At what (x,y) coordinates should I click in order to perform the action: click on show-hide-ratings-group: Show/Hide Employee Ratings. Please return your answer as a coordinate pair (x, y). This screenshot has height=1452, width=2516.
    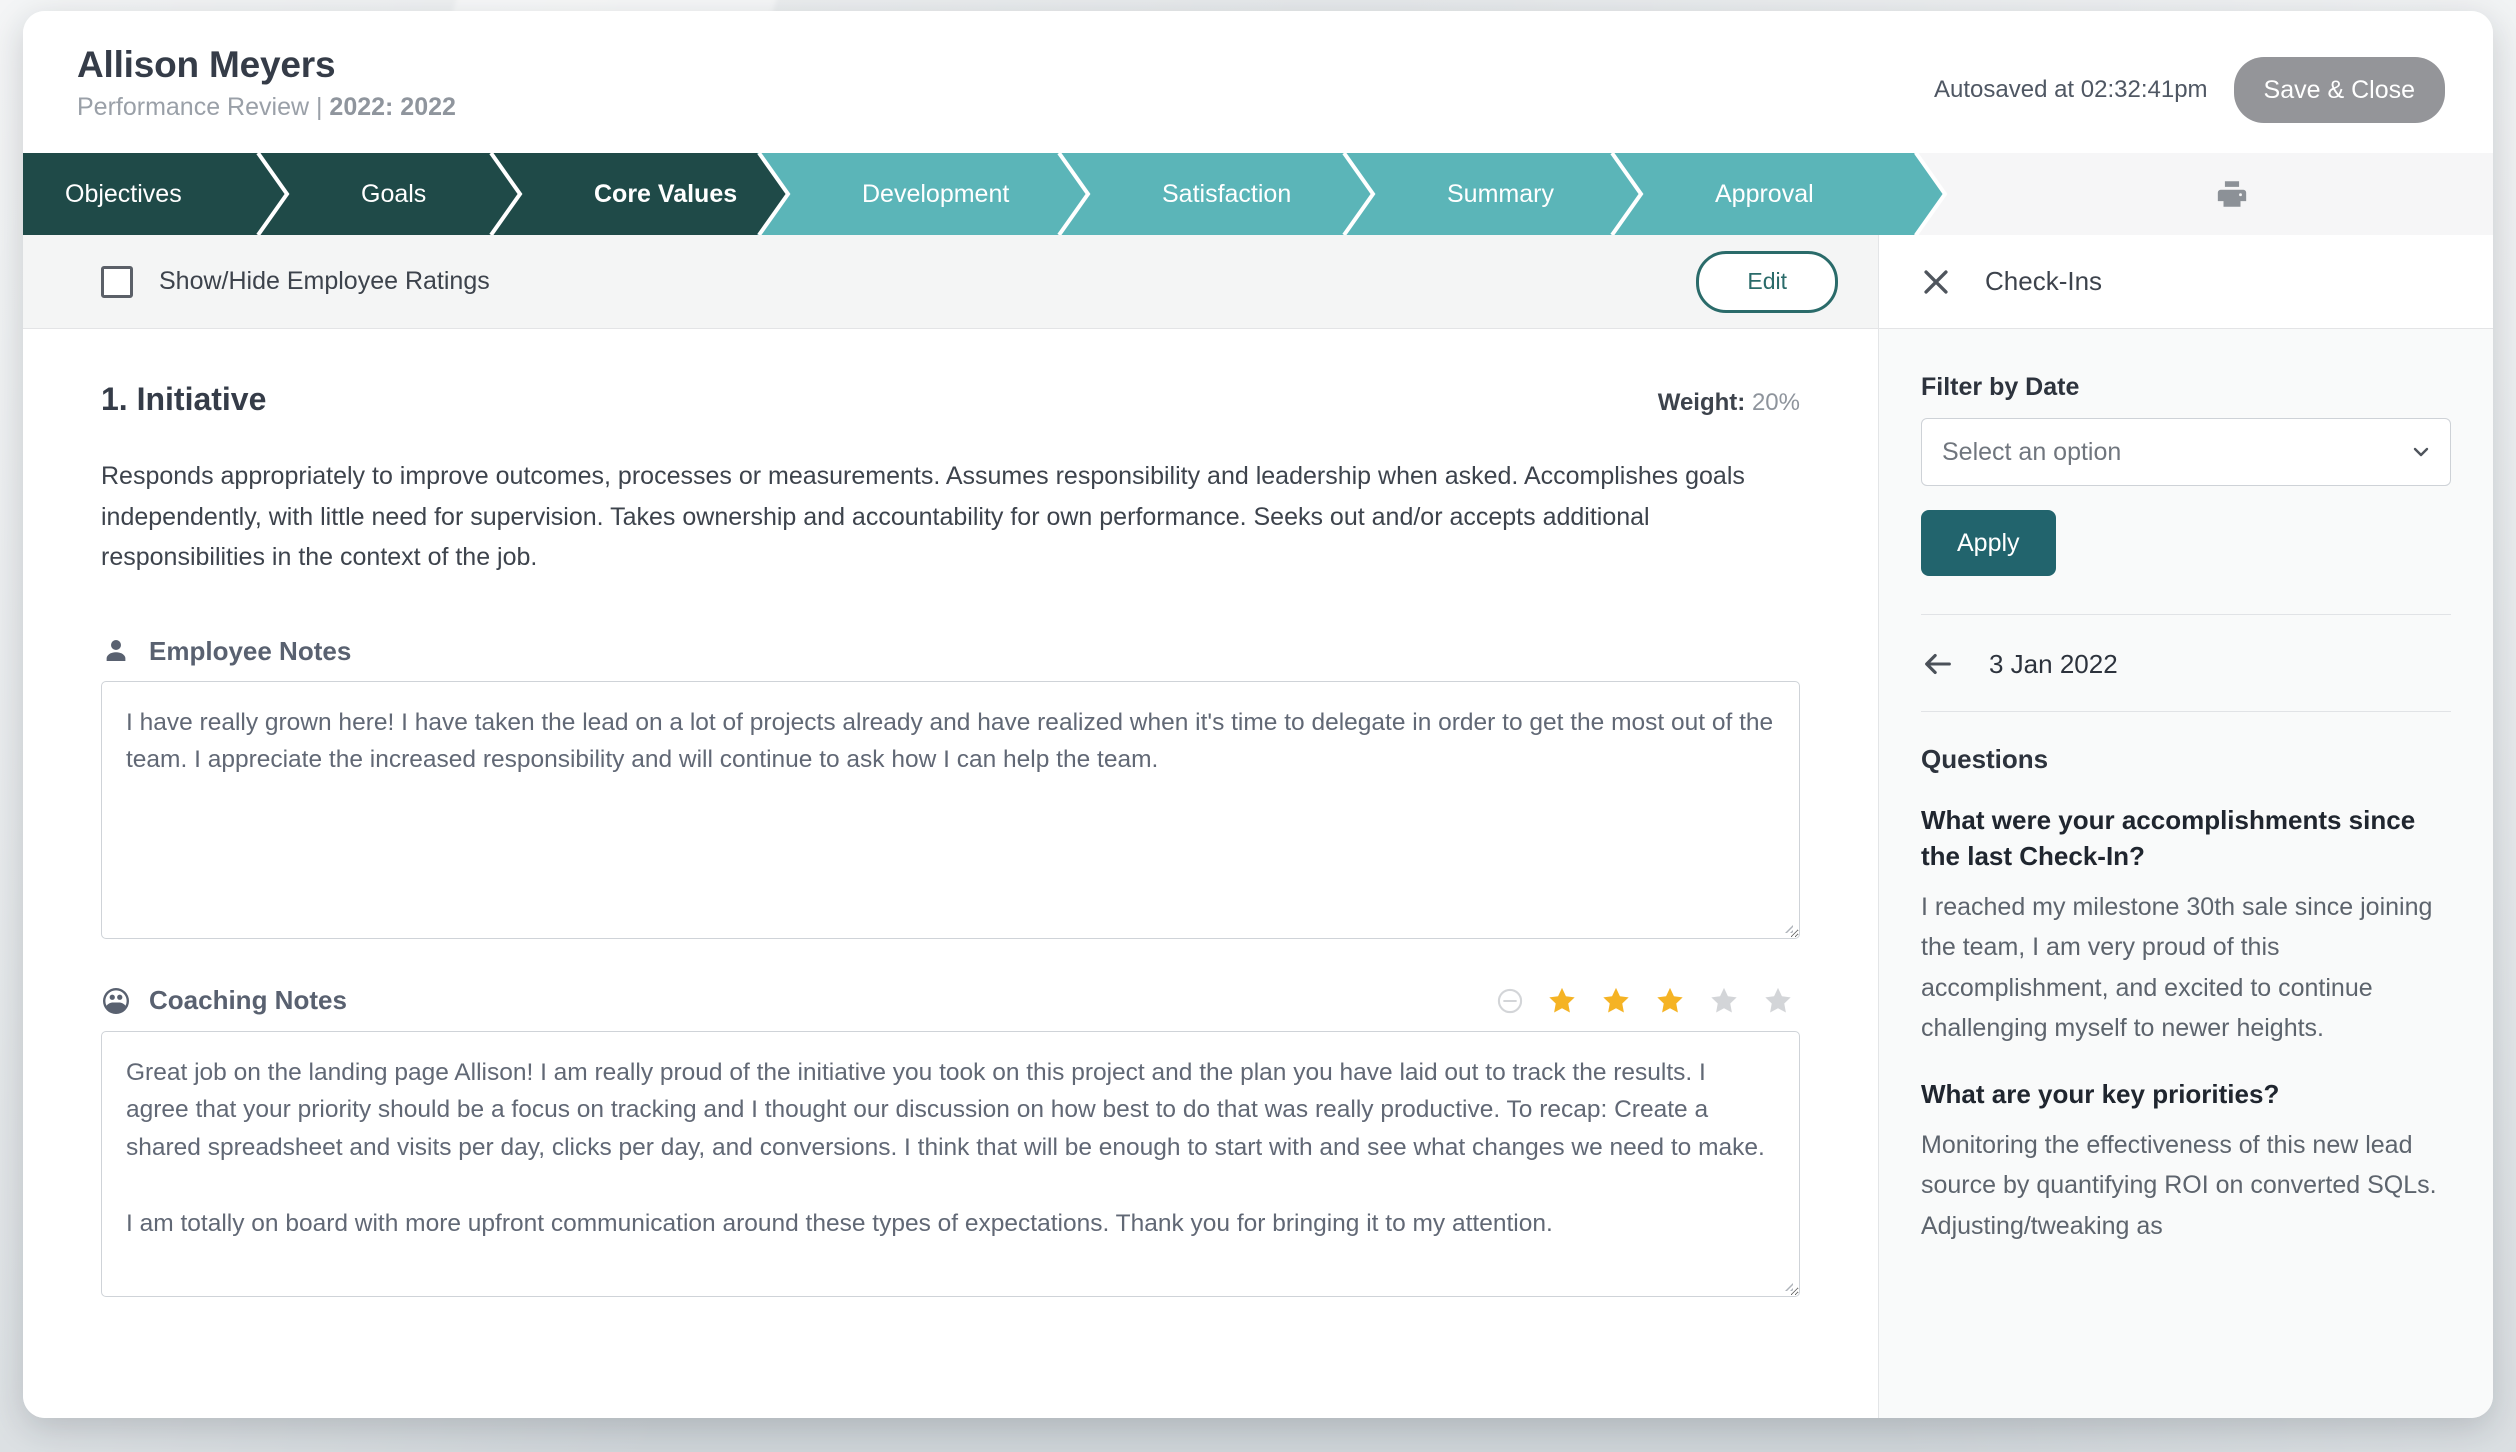
    Looking at the image, I should click on (295, 281).